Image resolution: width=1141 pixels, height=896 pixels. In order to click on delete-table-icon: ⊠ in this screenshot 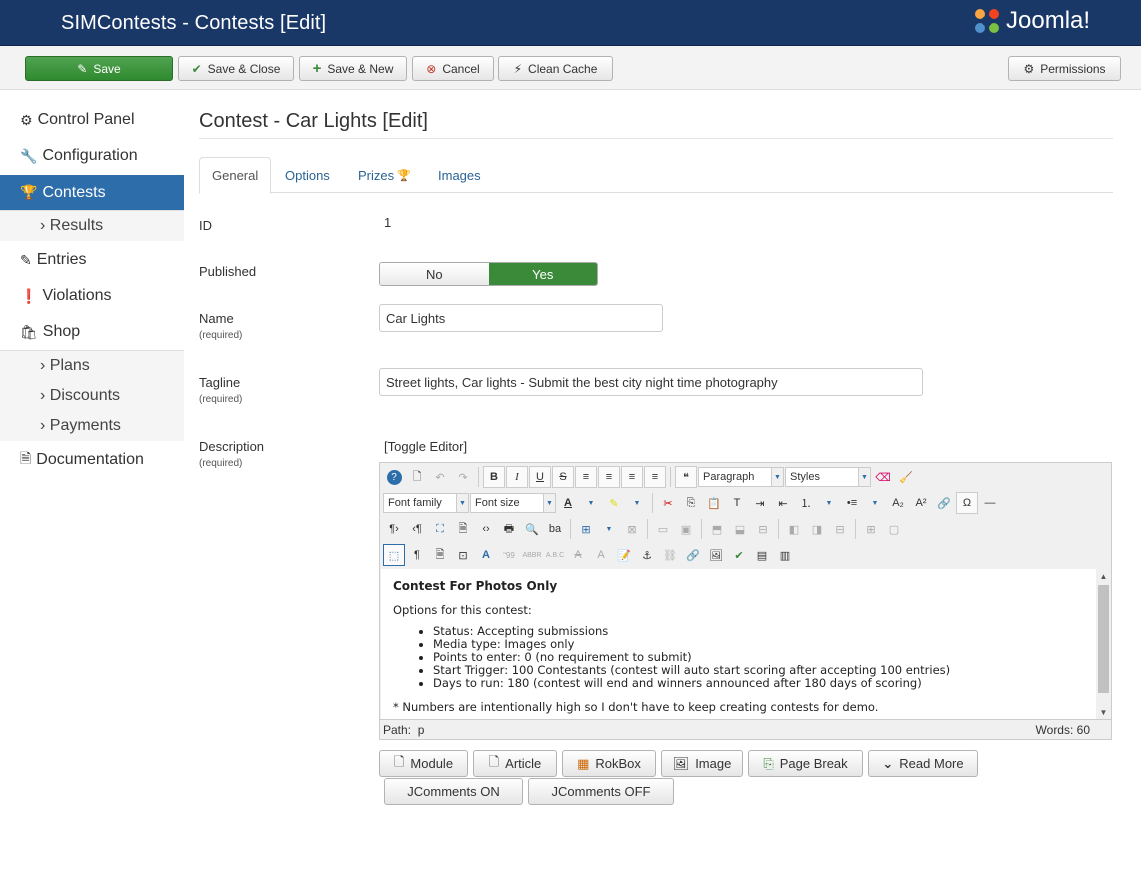, I will do `click(632, 529)`.